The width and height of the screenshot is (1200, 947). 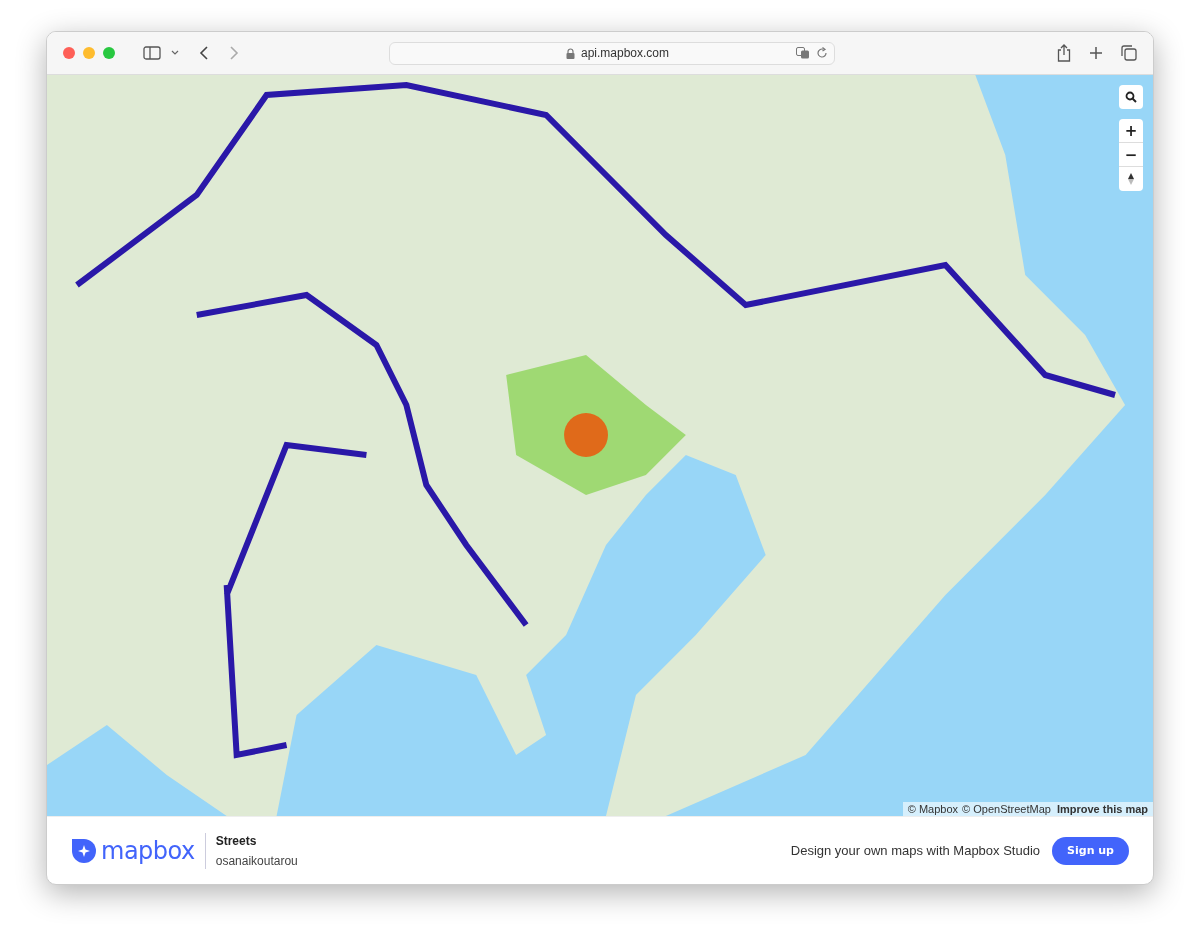 What do you see at coordinates (1131, 131) in the screenshot?
I see `zoom-in-button: +` at bounding box center [1131, 131].